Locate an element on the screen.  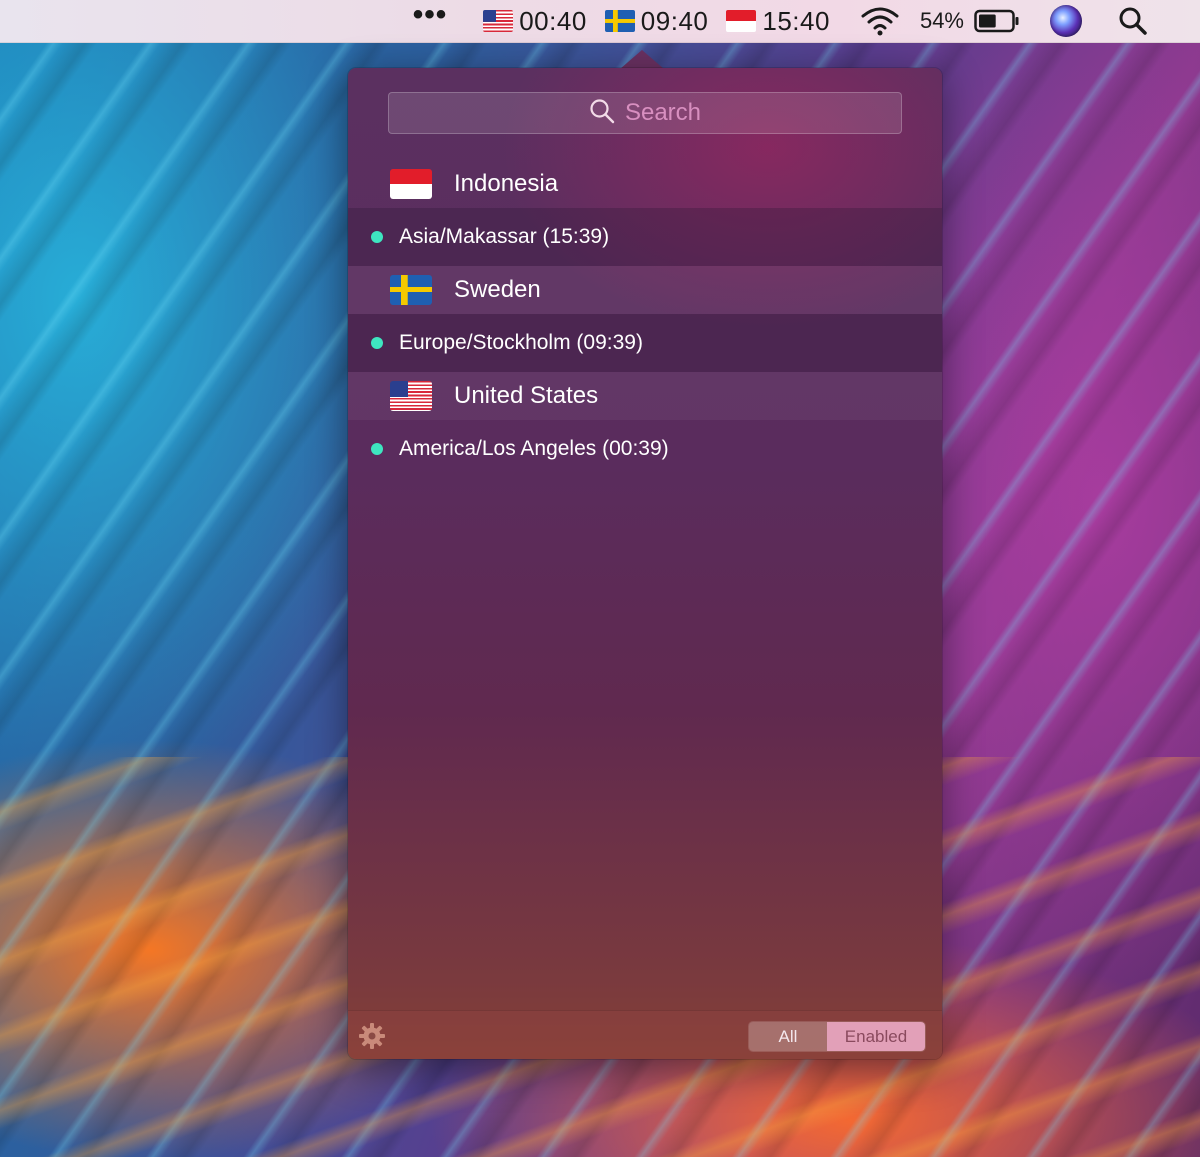
timezone-label: Asia/Makassar (15:39) is located at coordinates (504, 236).